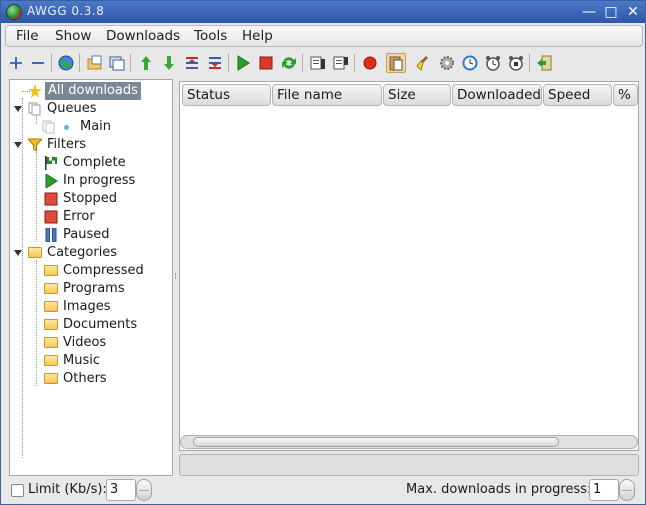 The image size is (646, 505). Describe the element at coordinates (470, 63) in the screenshot. I see `scheduler-icon` at that location.